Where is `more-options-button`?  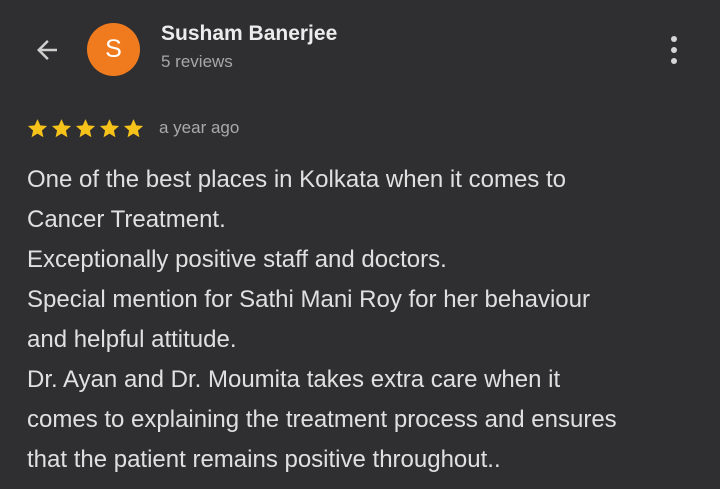
more-options-button is located at coordinates (674, 50).